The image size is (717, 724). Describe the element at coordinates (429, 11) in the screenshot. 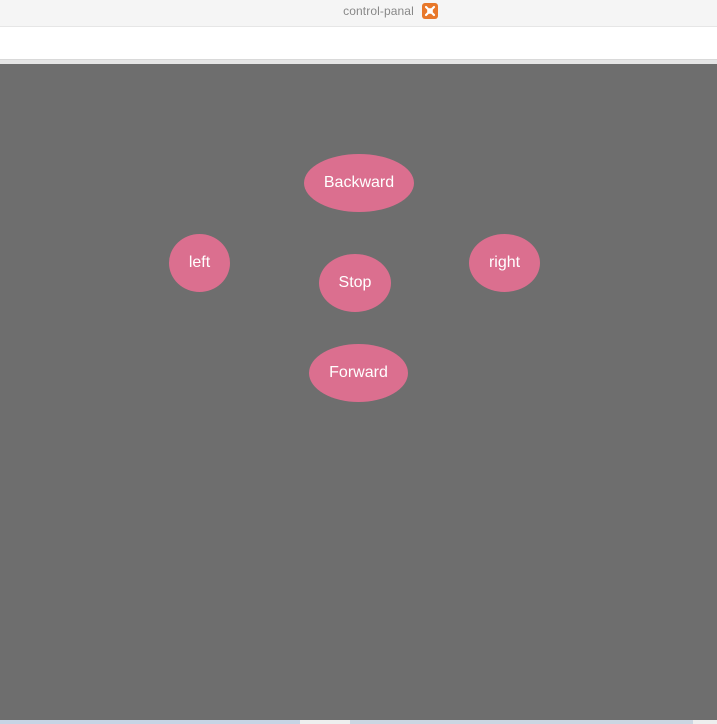

I see `xampp-icon` at that location.